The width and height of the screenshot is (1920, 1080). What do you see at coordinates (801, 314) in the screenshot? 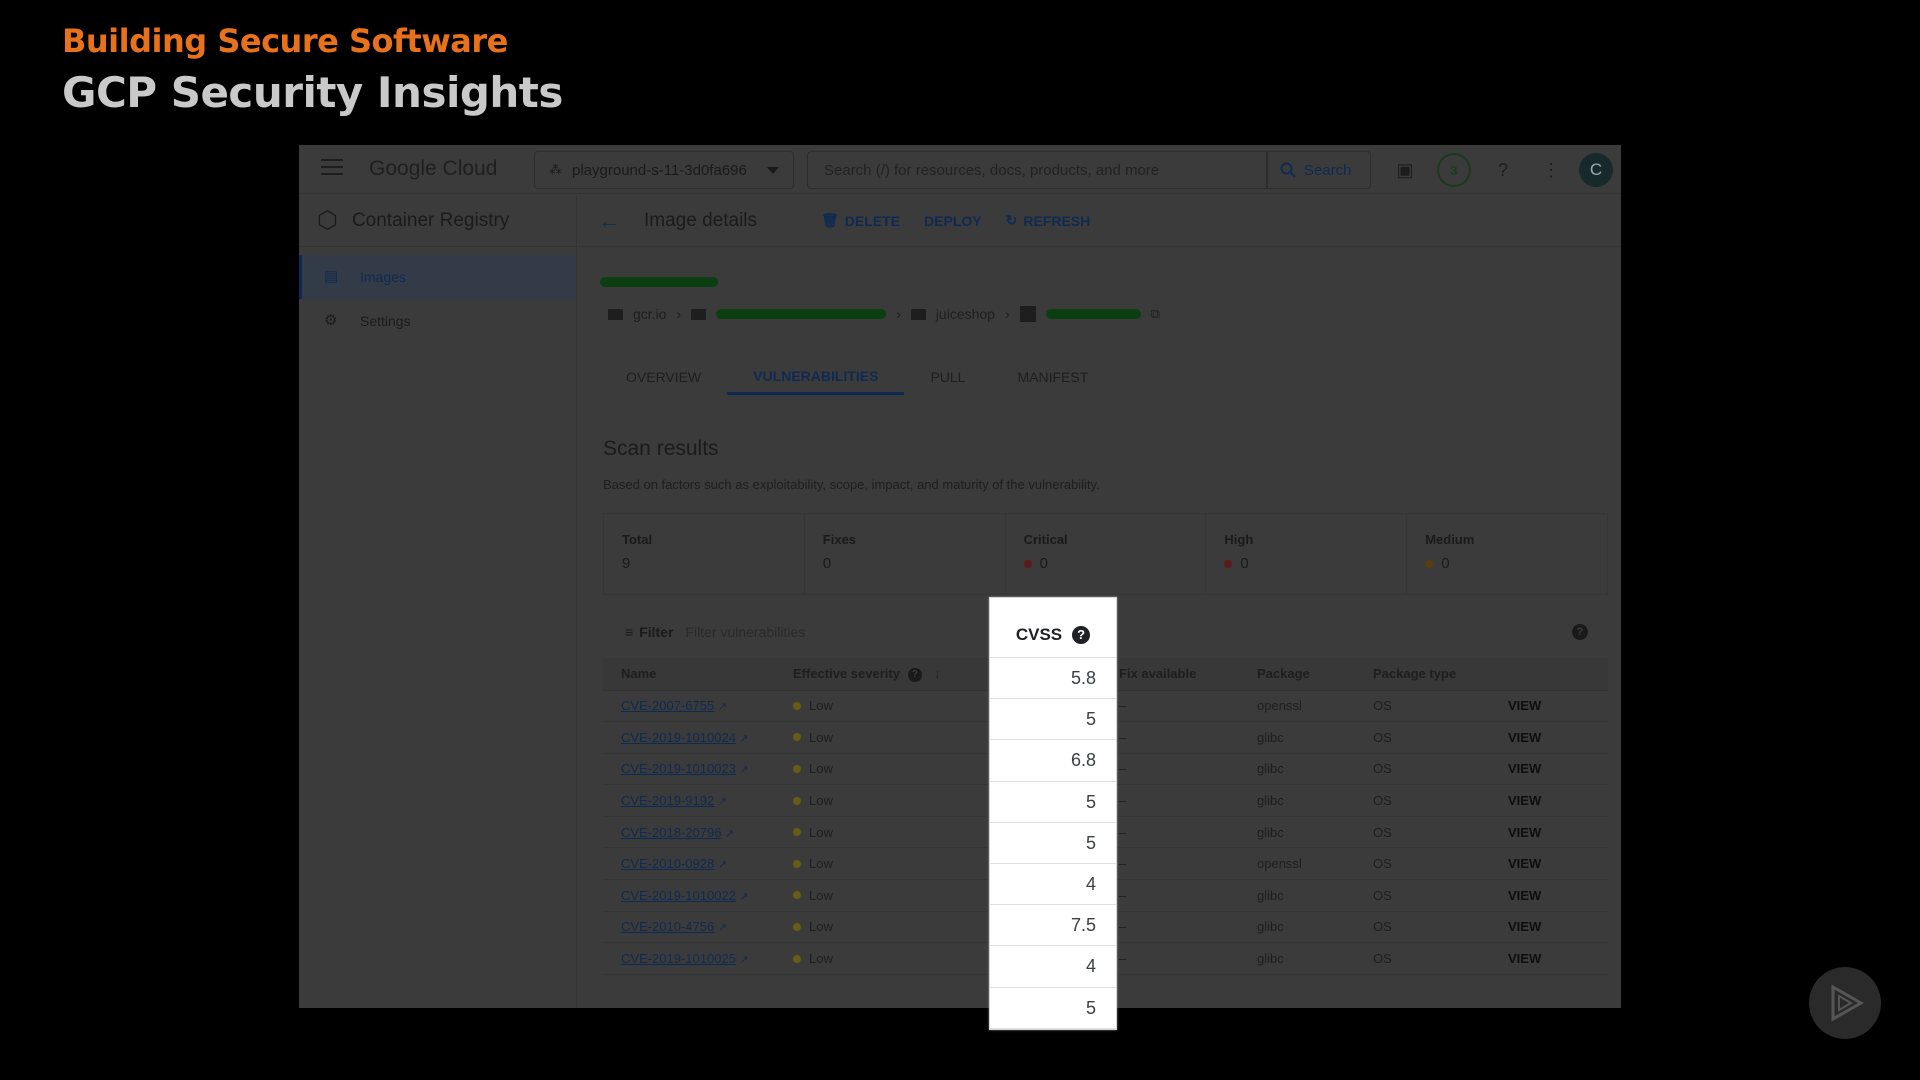
I see `redacted-project` at bounding box center [801, 314].